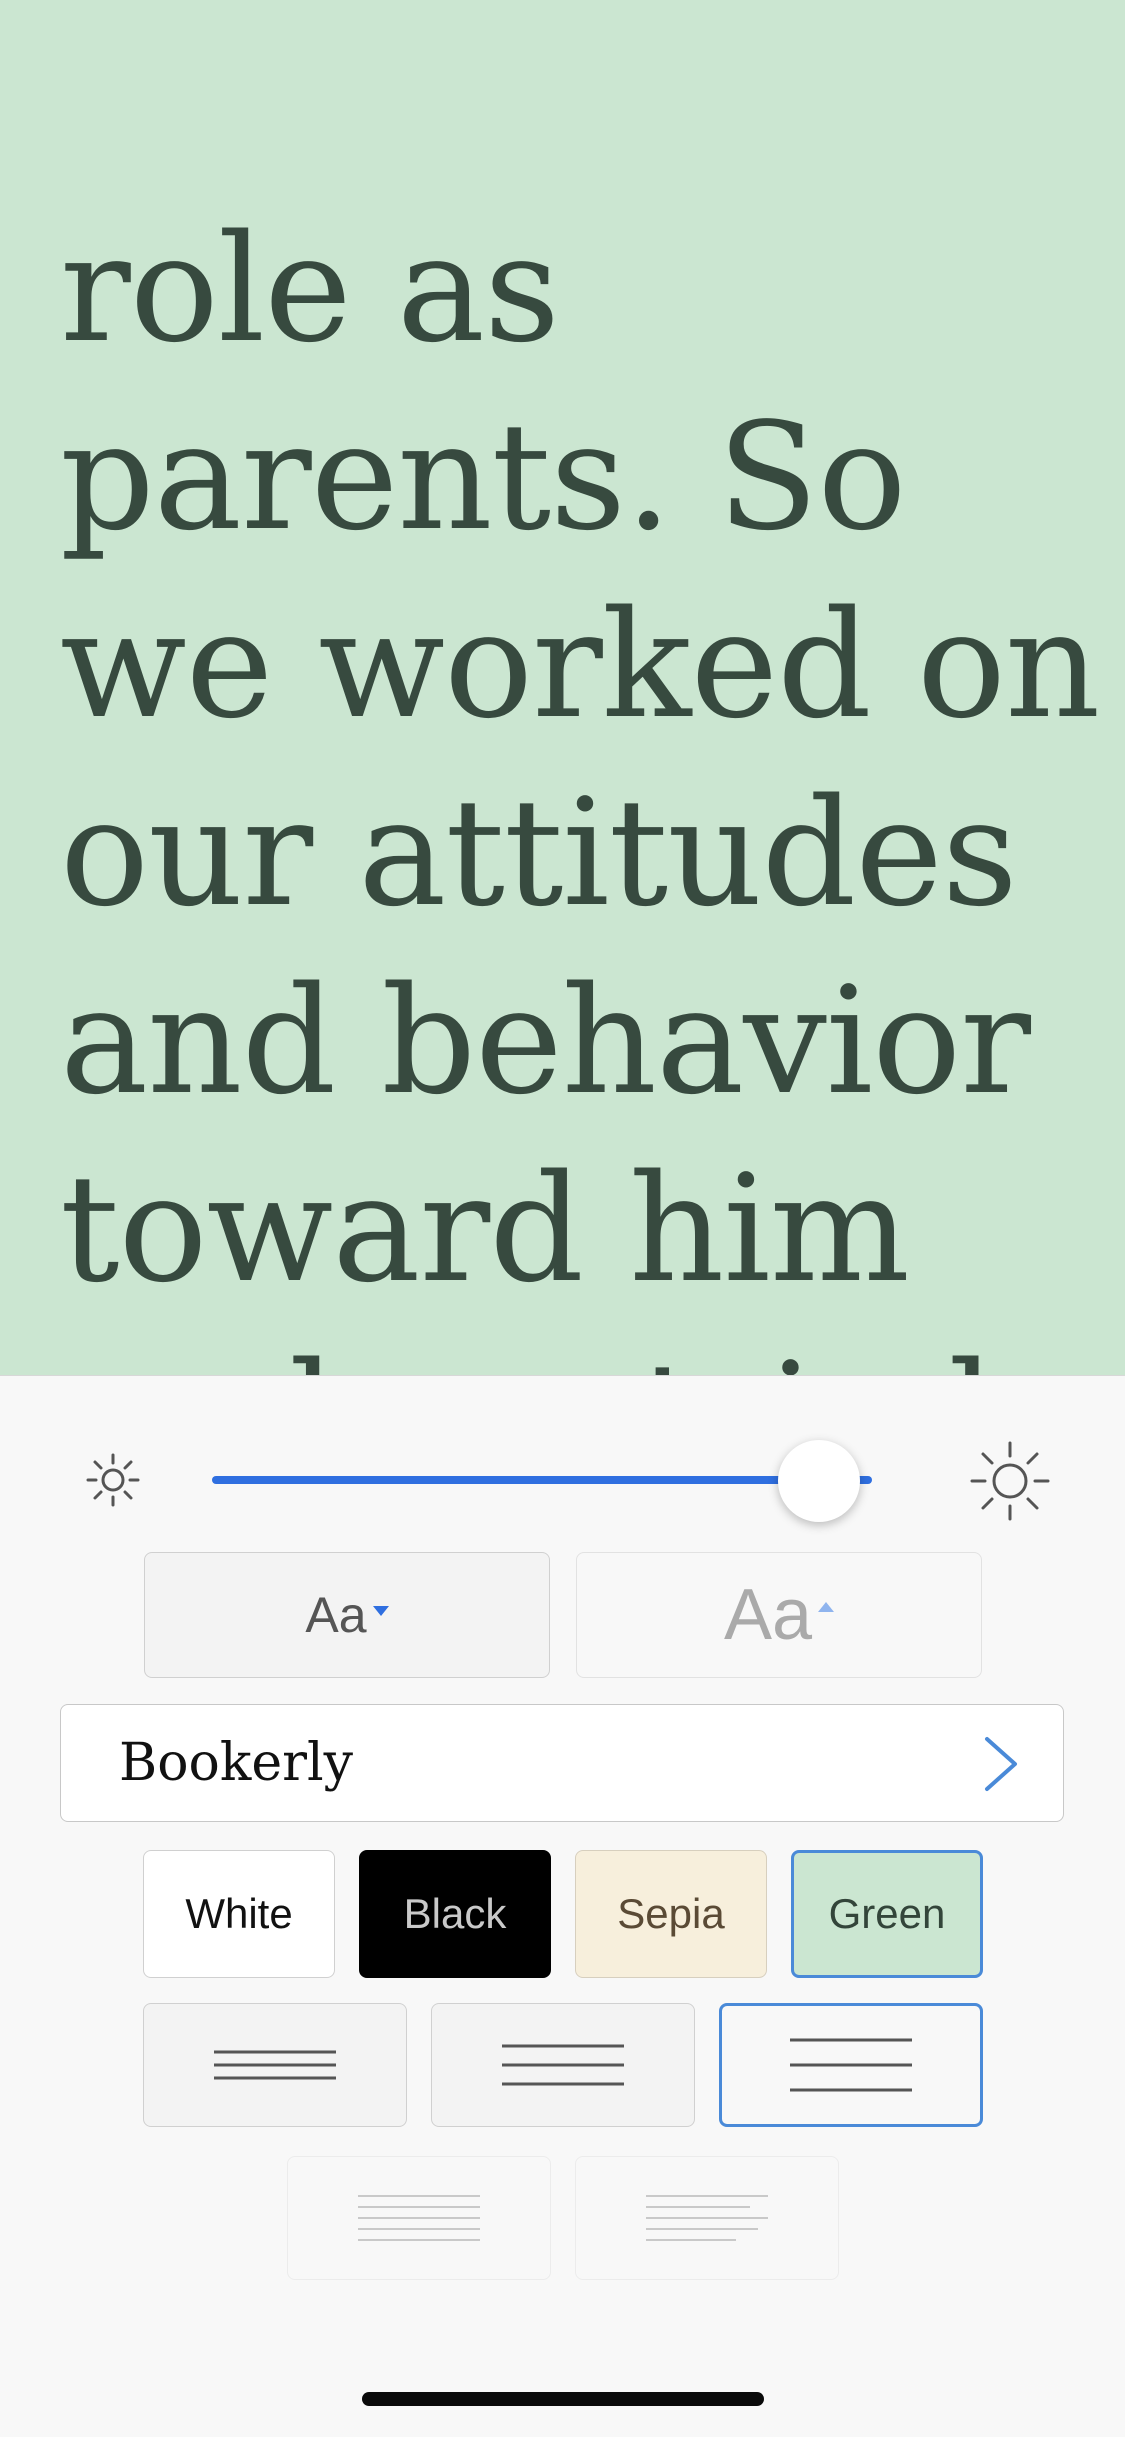 This screenshot has width=1125, height=2437. I want to click on theme-black-label: Black, so click(455, 1913).